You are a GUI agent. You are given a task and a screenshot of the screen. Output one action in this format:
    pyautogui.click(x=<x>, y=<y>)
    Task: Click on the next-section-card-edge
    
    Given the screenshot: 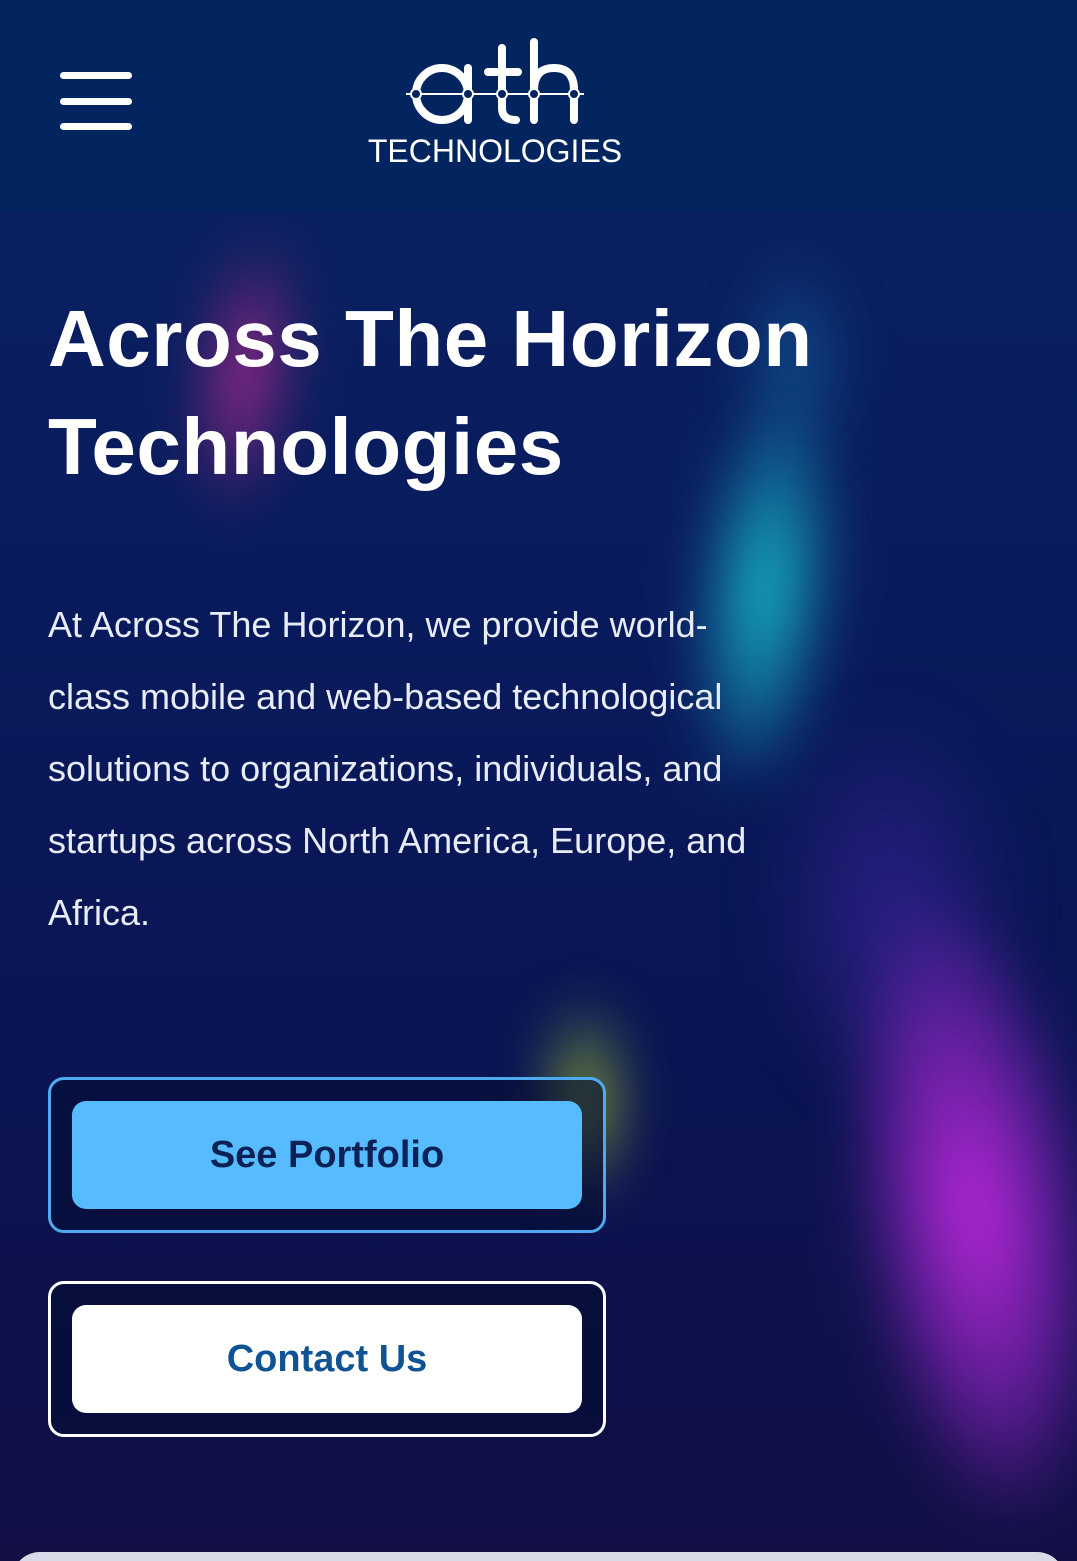 What is the action you would take?
    pyautogui.click(x=538, y=1556)
    